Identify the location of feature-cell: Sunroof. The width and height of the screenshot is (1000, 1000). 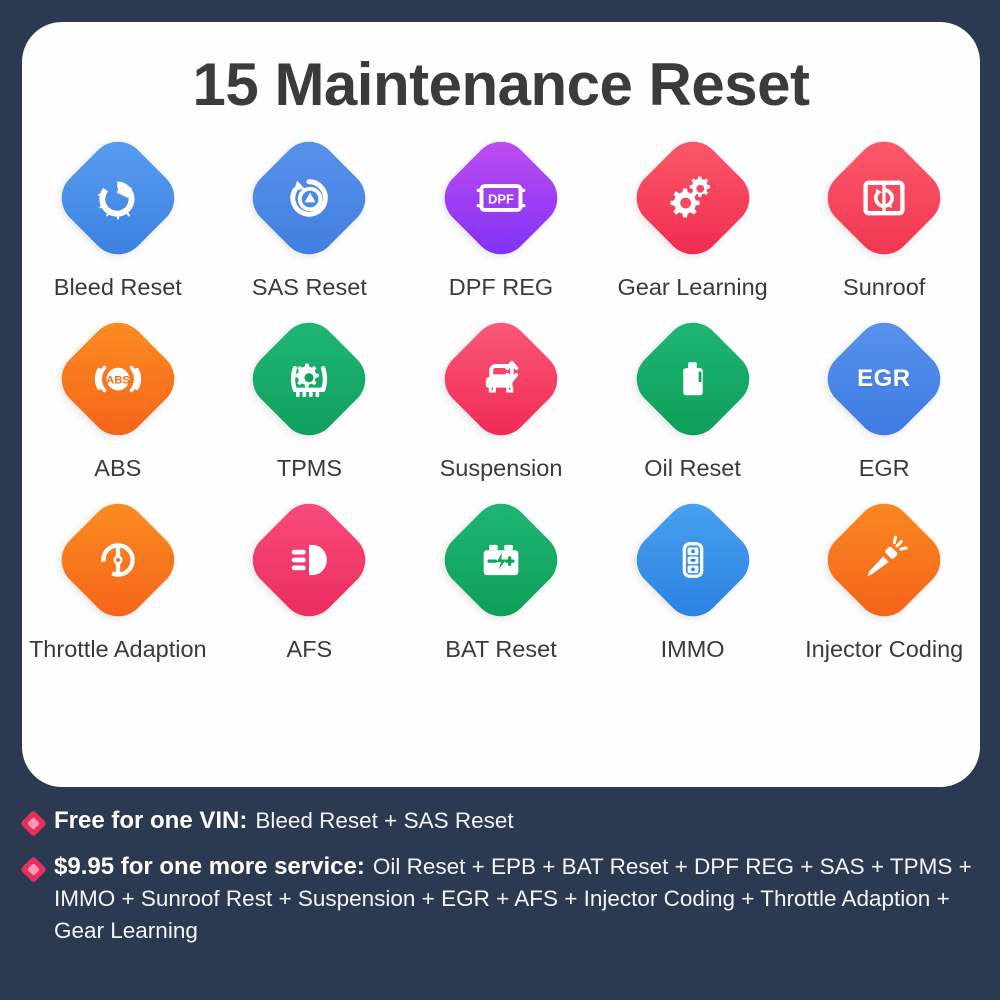
(884, 215).